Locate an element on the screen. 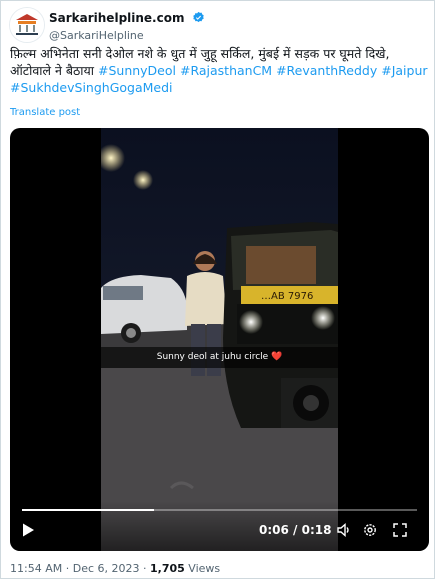  auto-plate-text: …AB 7976 is located at coordinates (287, 296).